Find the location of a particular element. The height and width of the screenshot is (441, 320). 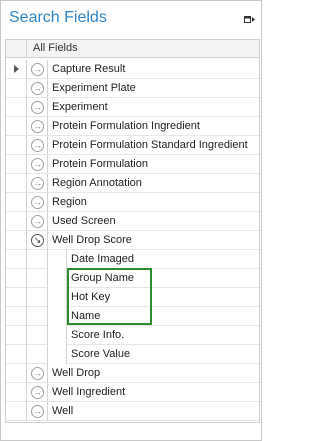

tree-row-well-ingredient: → Well Ingredient is located at coordinates (132, 392).